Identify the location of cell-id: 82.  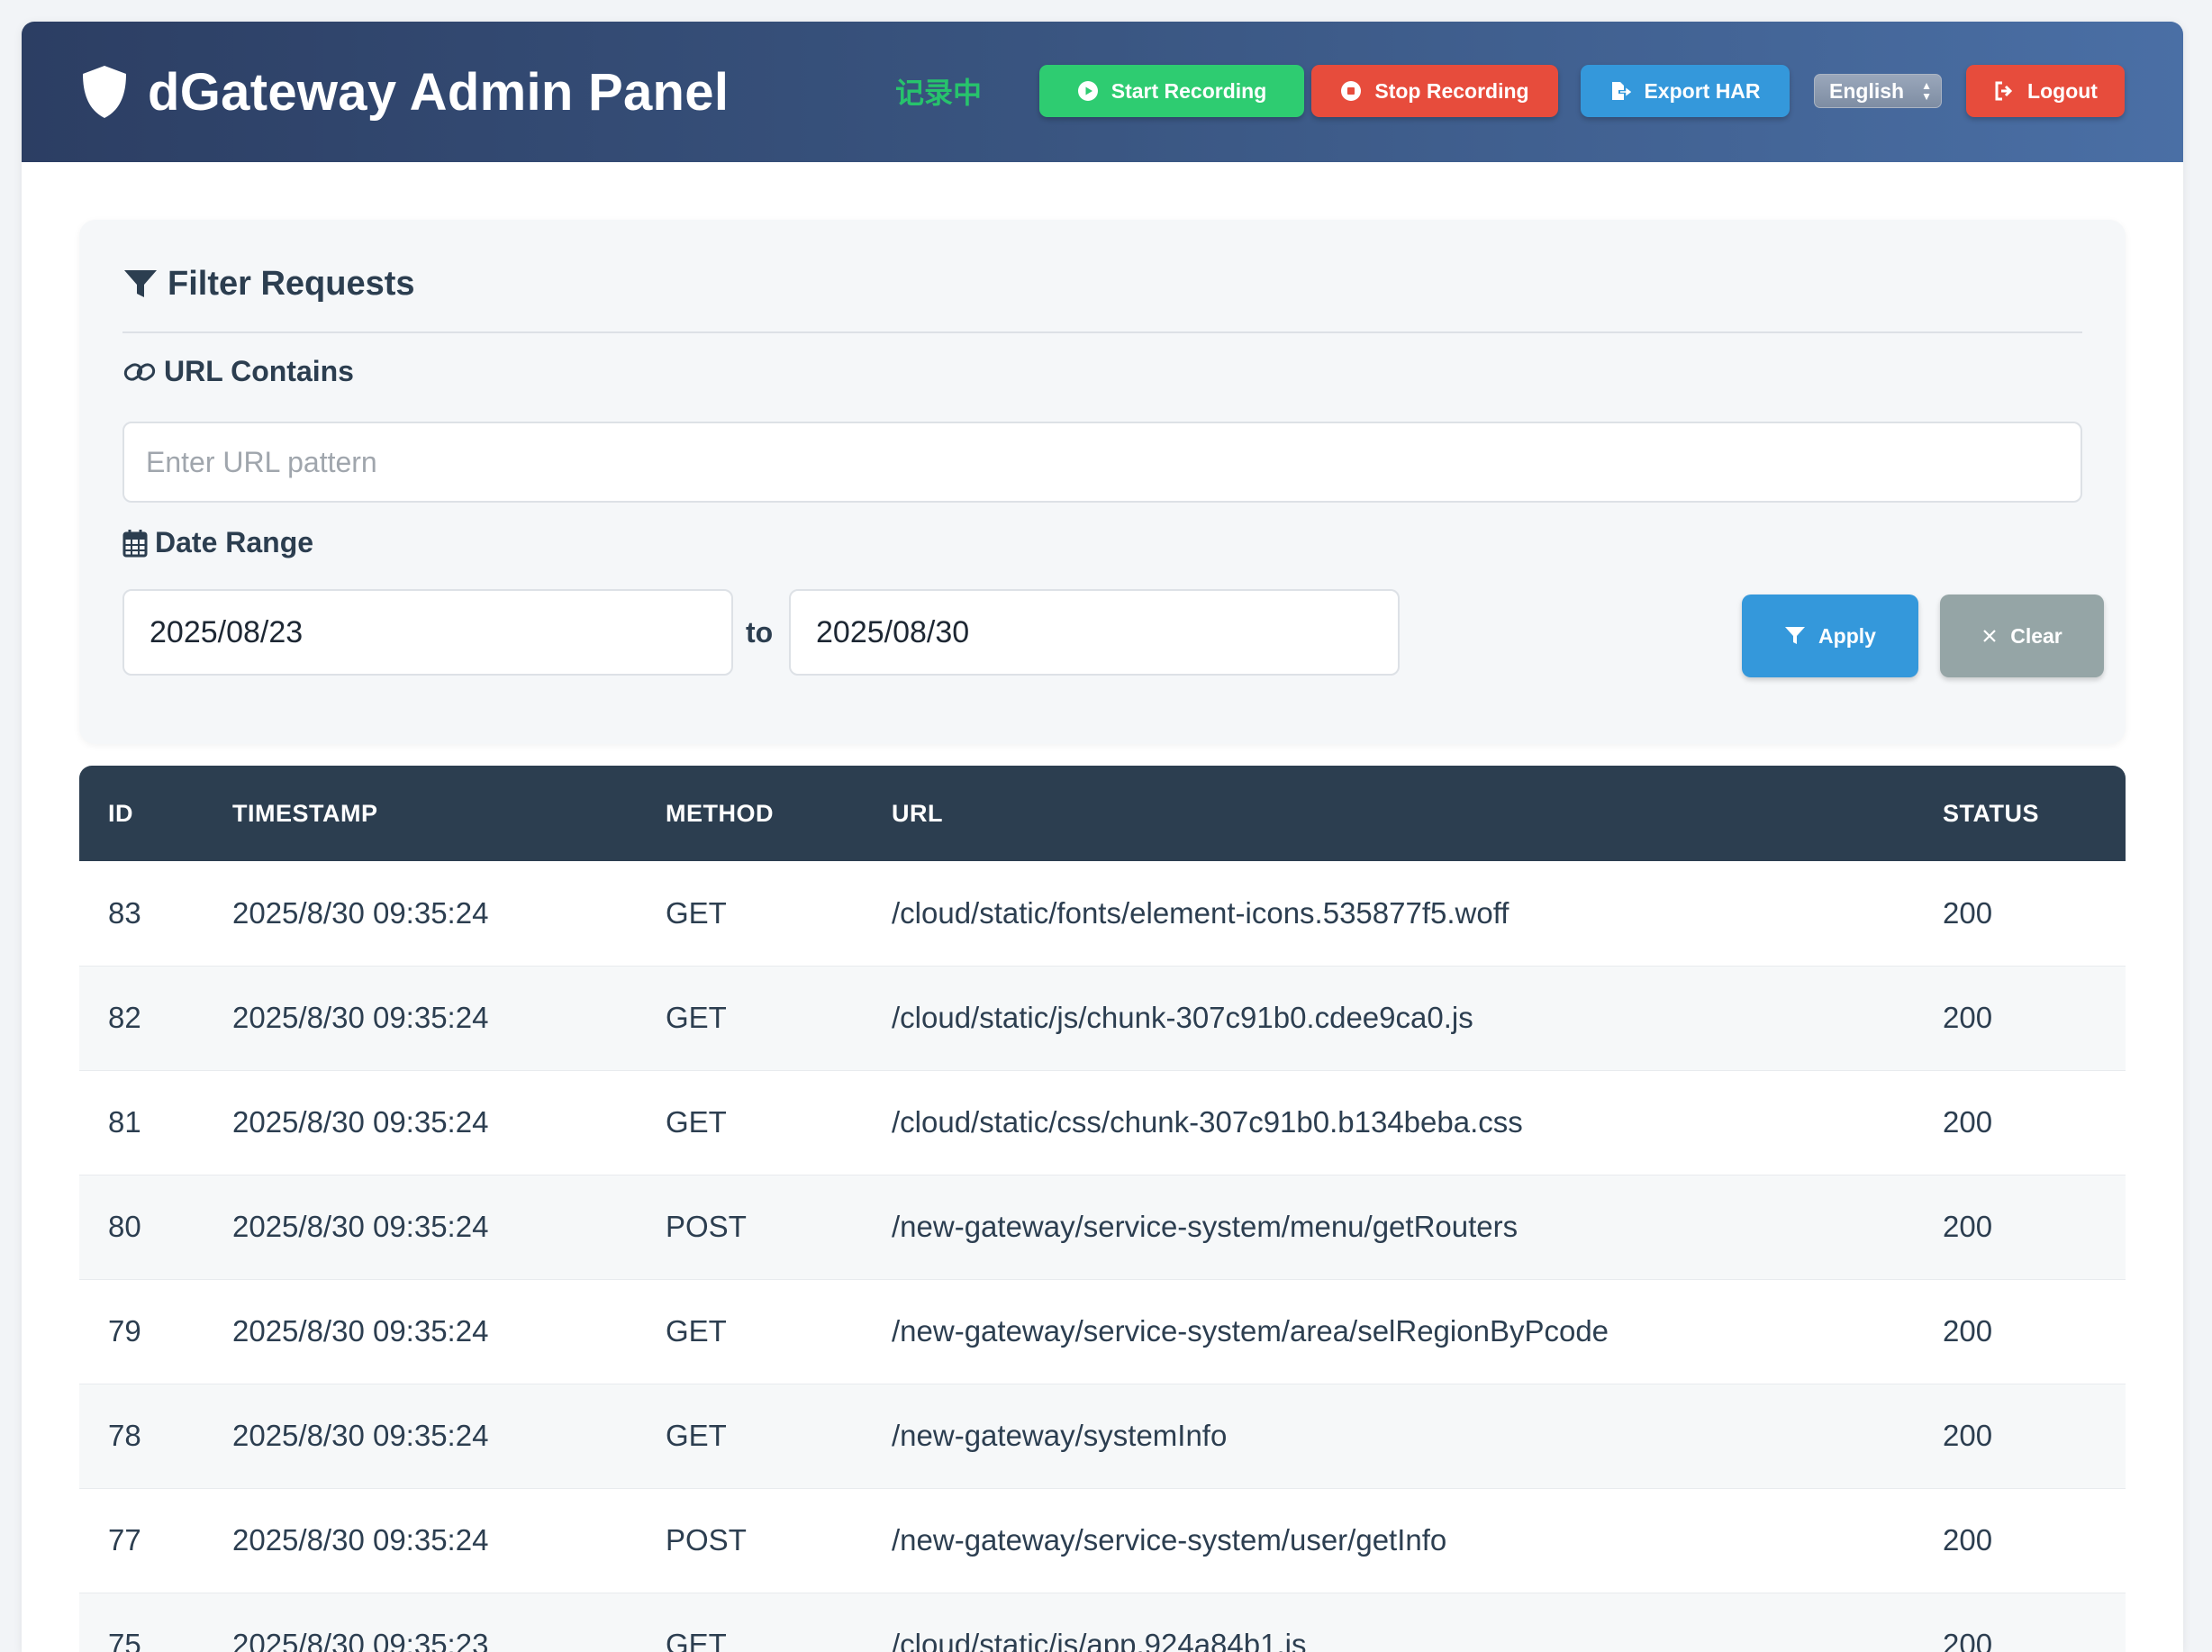
(124, 1017).